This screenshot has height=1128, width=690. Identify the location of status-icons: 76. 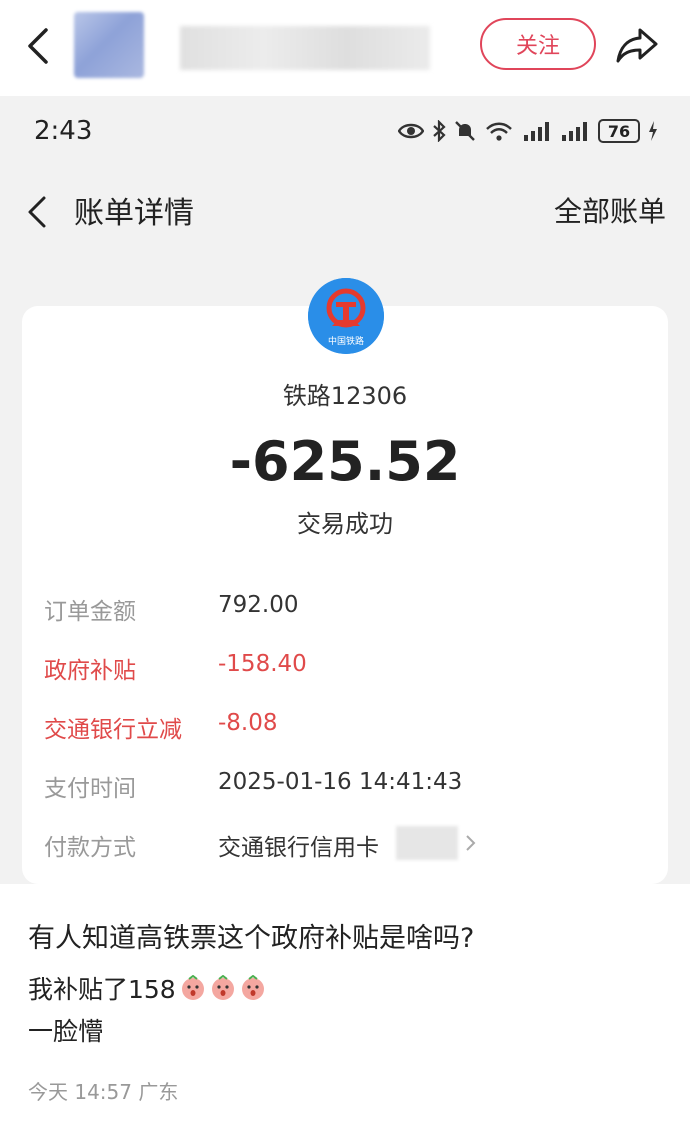
(528, 131).